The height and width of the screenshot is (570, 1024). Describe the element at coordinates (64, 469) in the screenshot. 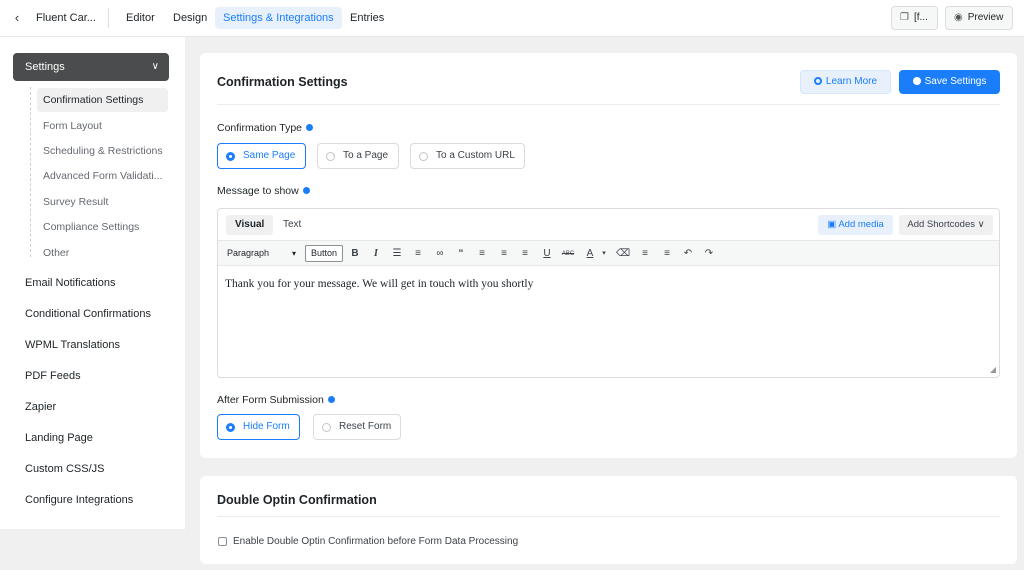

I see `sidebar-item-custom-css-js: Custom CSS/JS` at that location.